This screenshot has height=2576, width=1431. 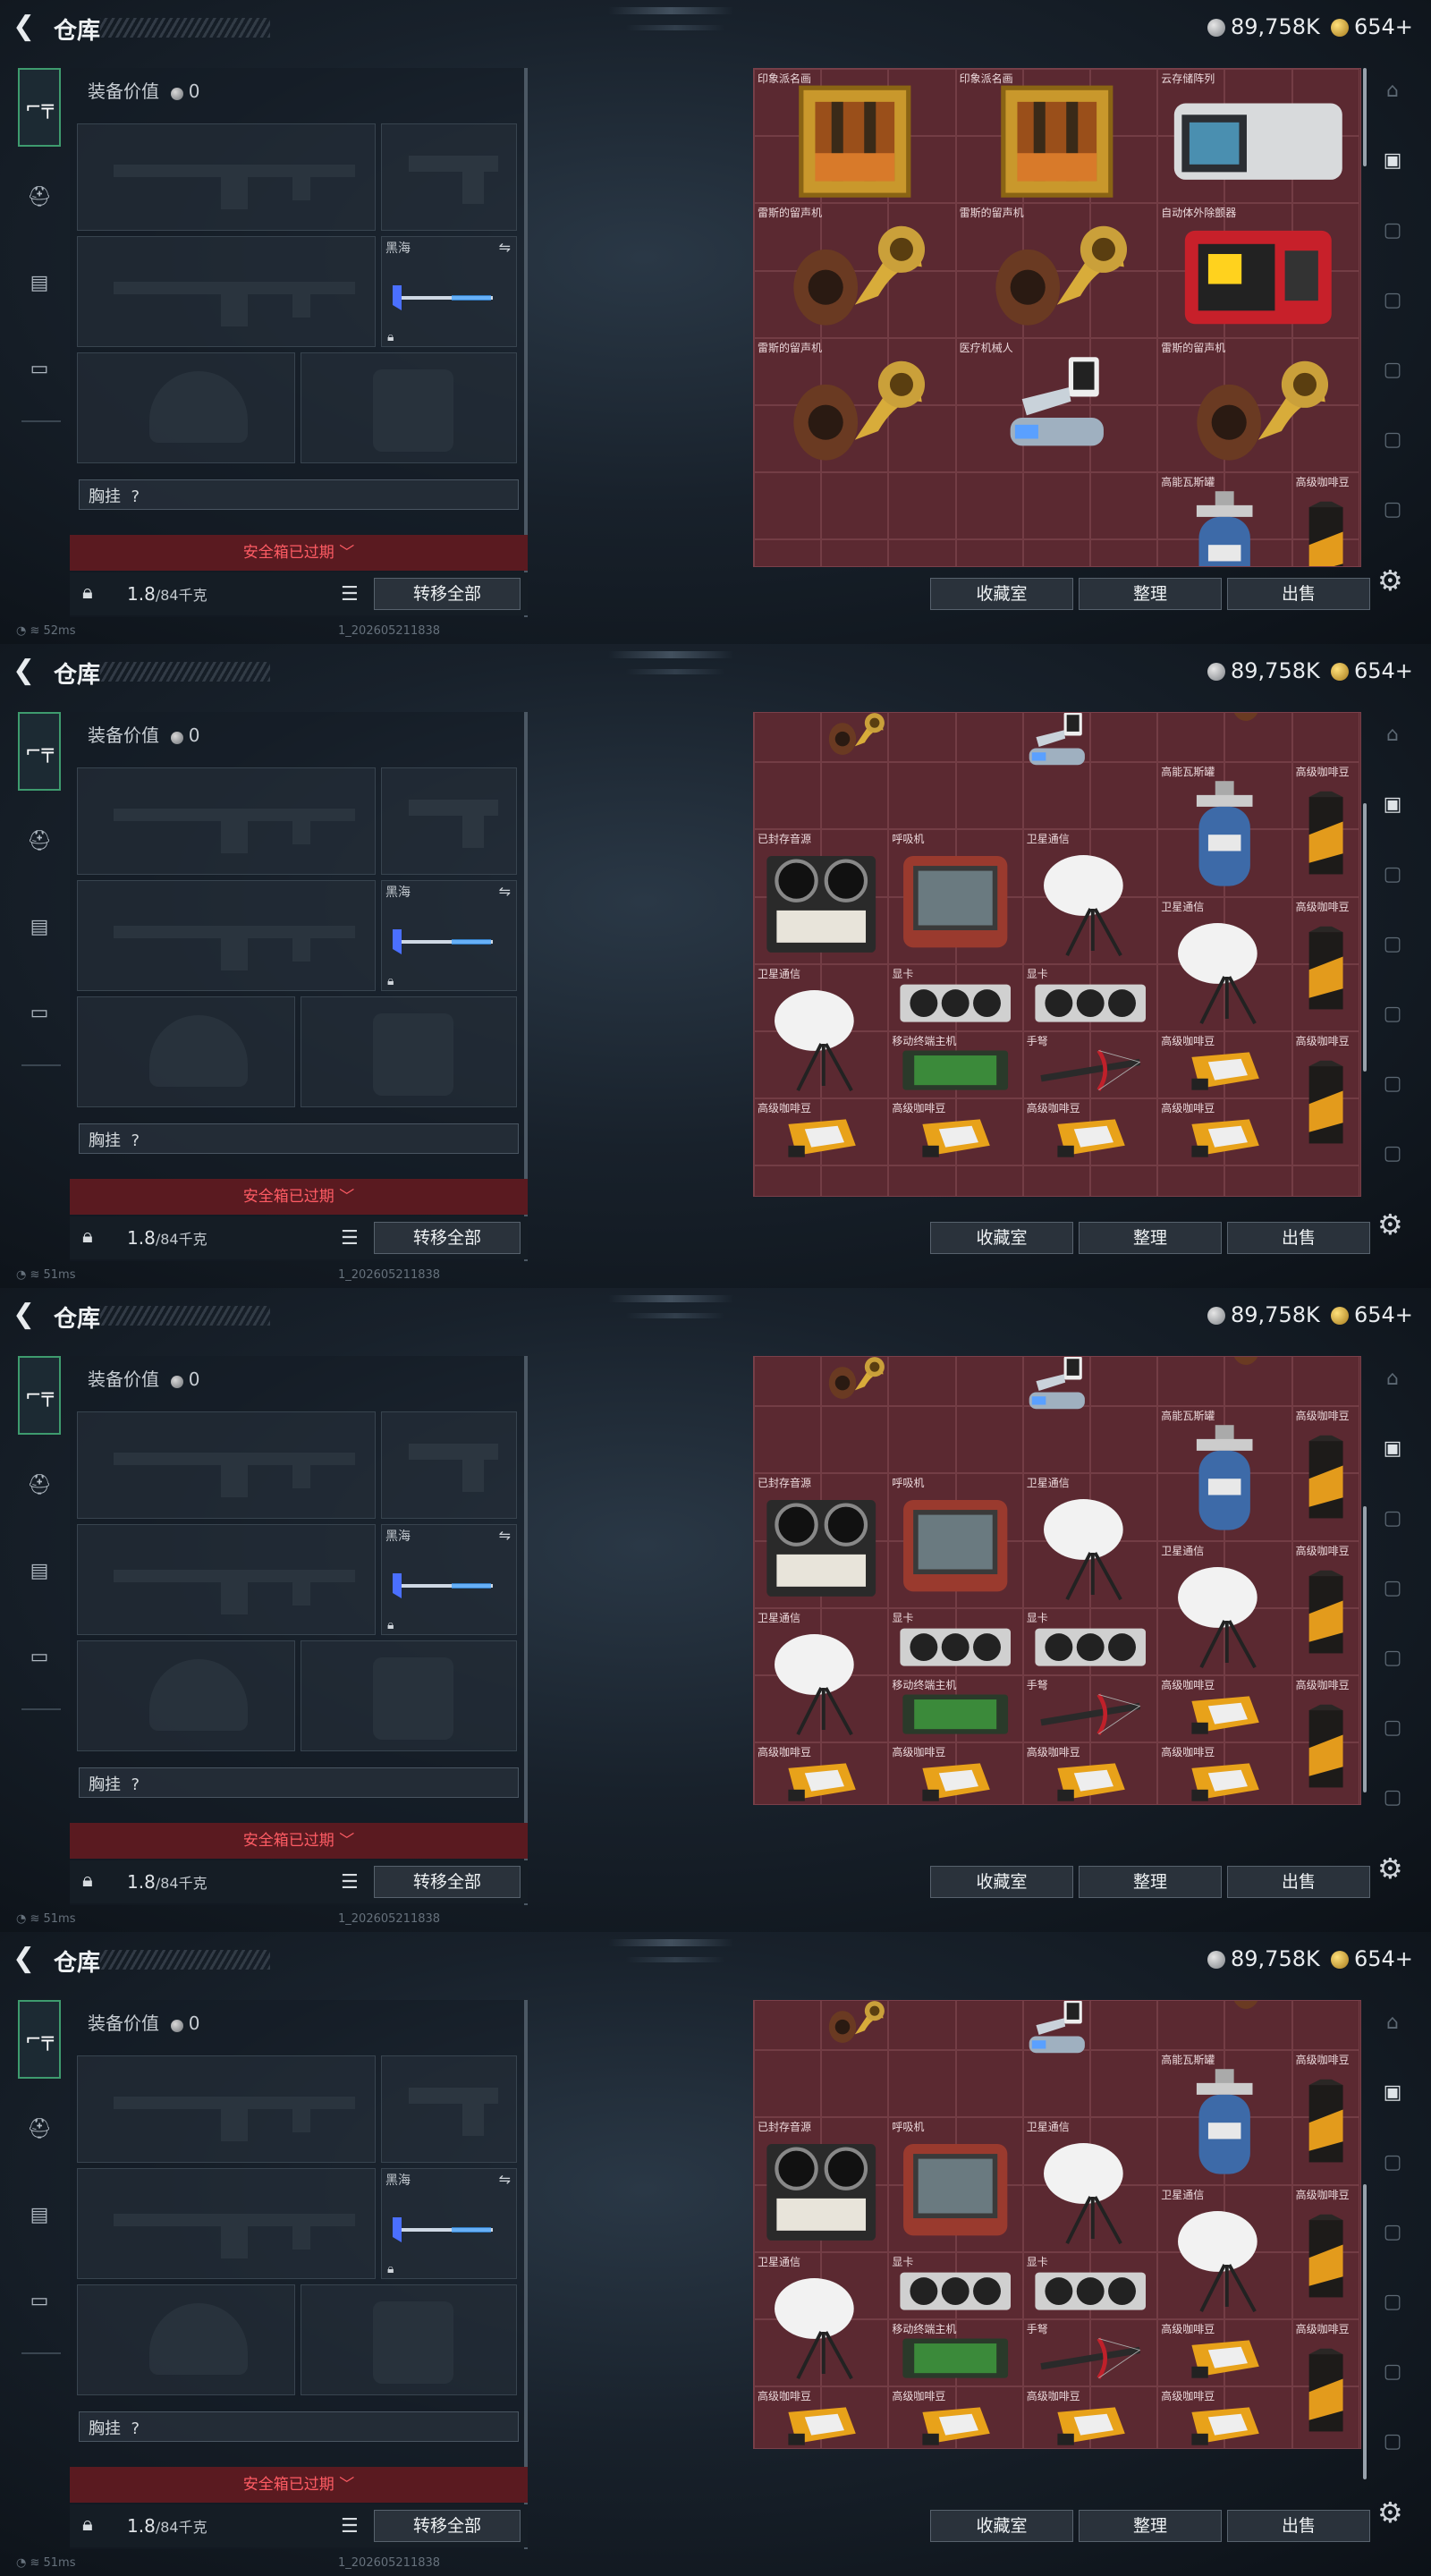 I want to click on secondary-weapon-slot, so click(x=227, y=1579).